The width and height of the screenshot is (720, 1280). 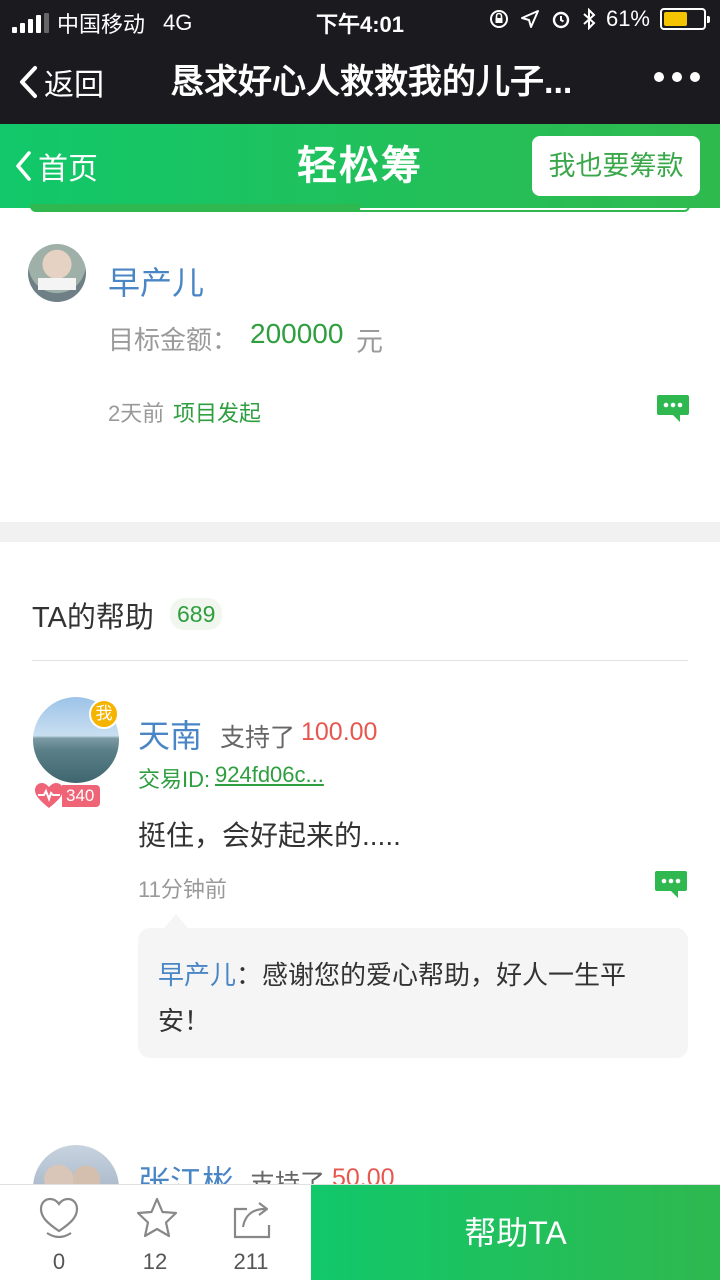 I want to click on target-unit: 元, so click(x=369, y=342).